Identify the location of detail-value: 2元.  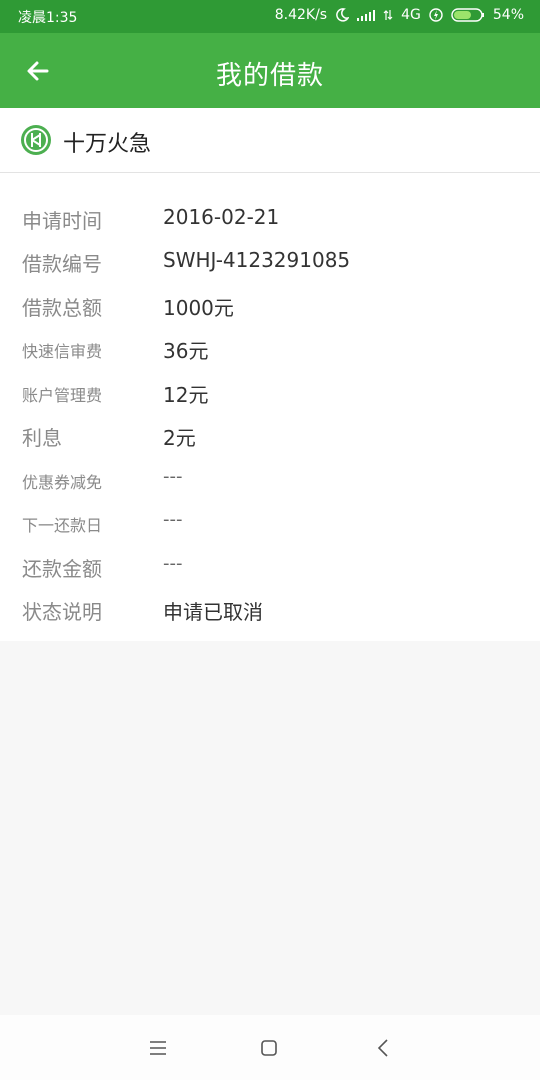
(179, 438).